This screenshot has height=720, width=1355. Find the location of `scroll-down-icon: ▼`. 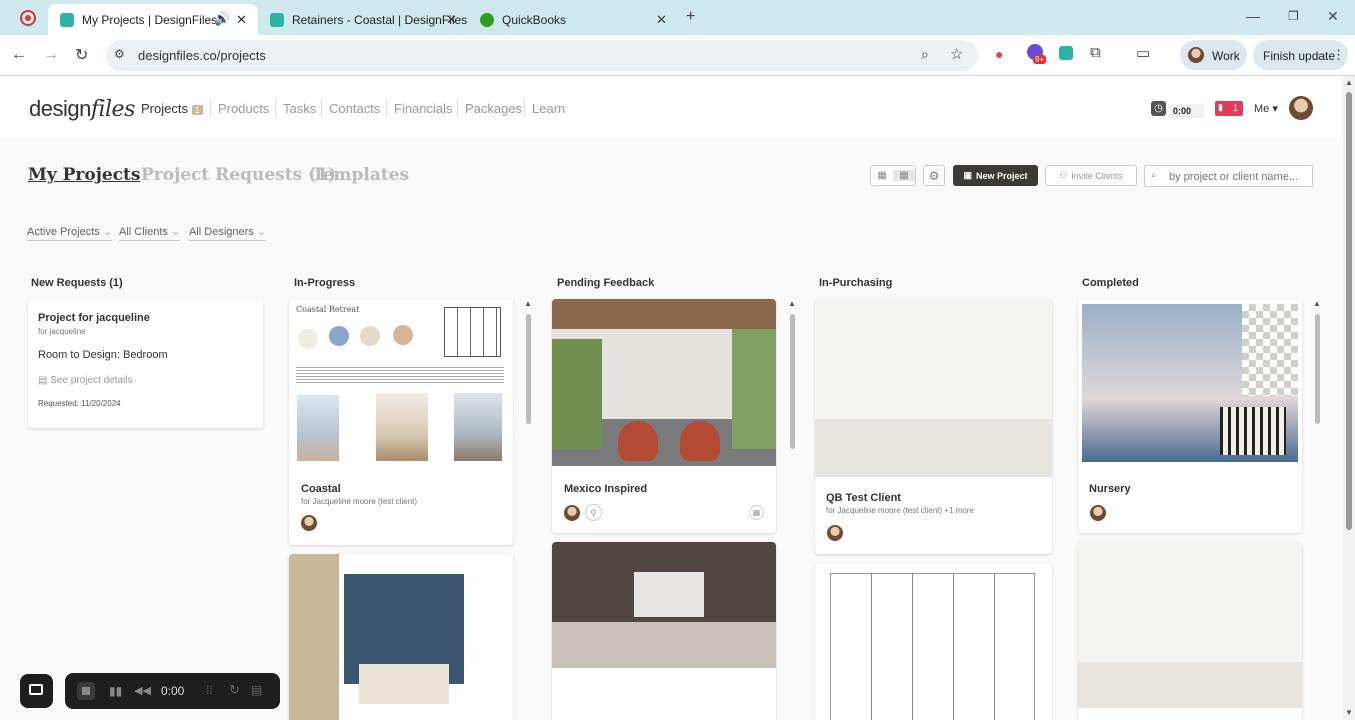

scroll-down-icon: ▼ is located at coordinates (1349, 712).